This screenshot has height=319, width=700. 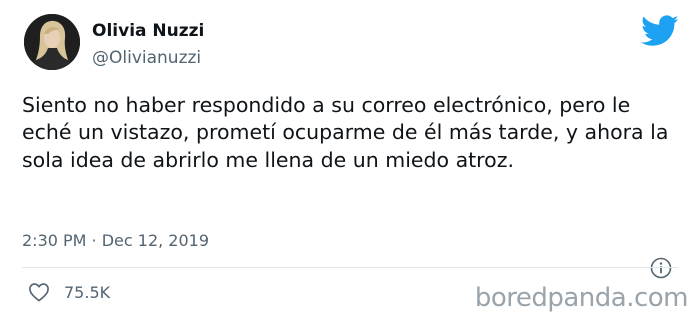 What do you see at coordinates (146, 58) in the screenshot?
I see `user-handle: @Olivianuzzi` at bounding box center [146, 58].